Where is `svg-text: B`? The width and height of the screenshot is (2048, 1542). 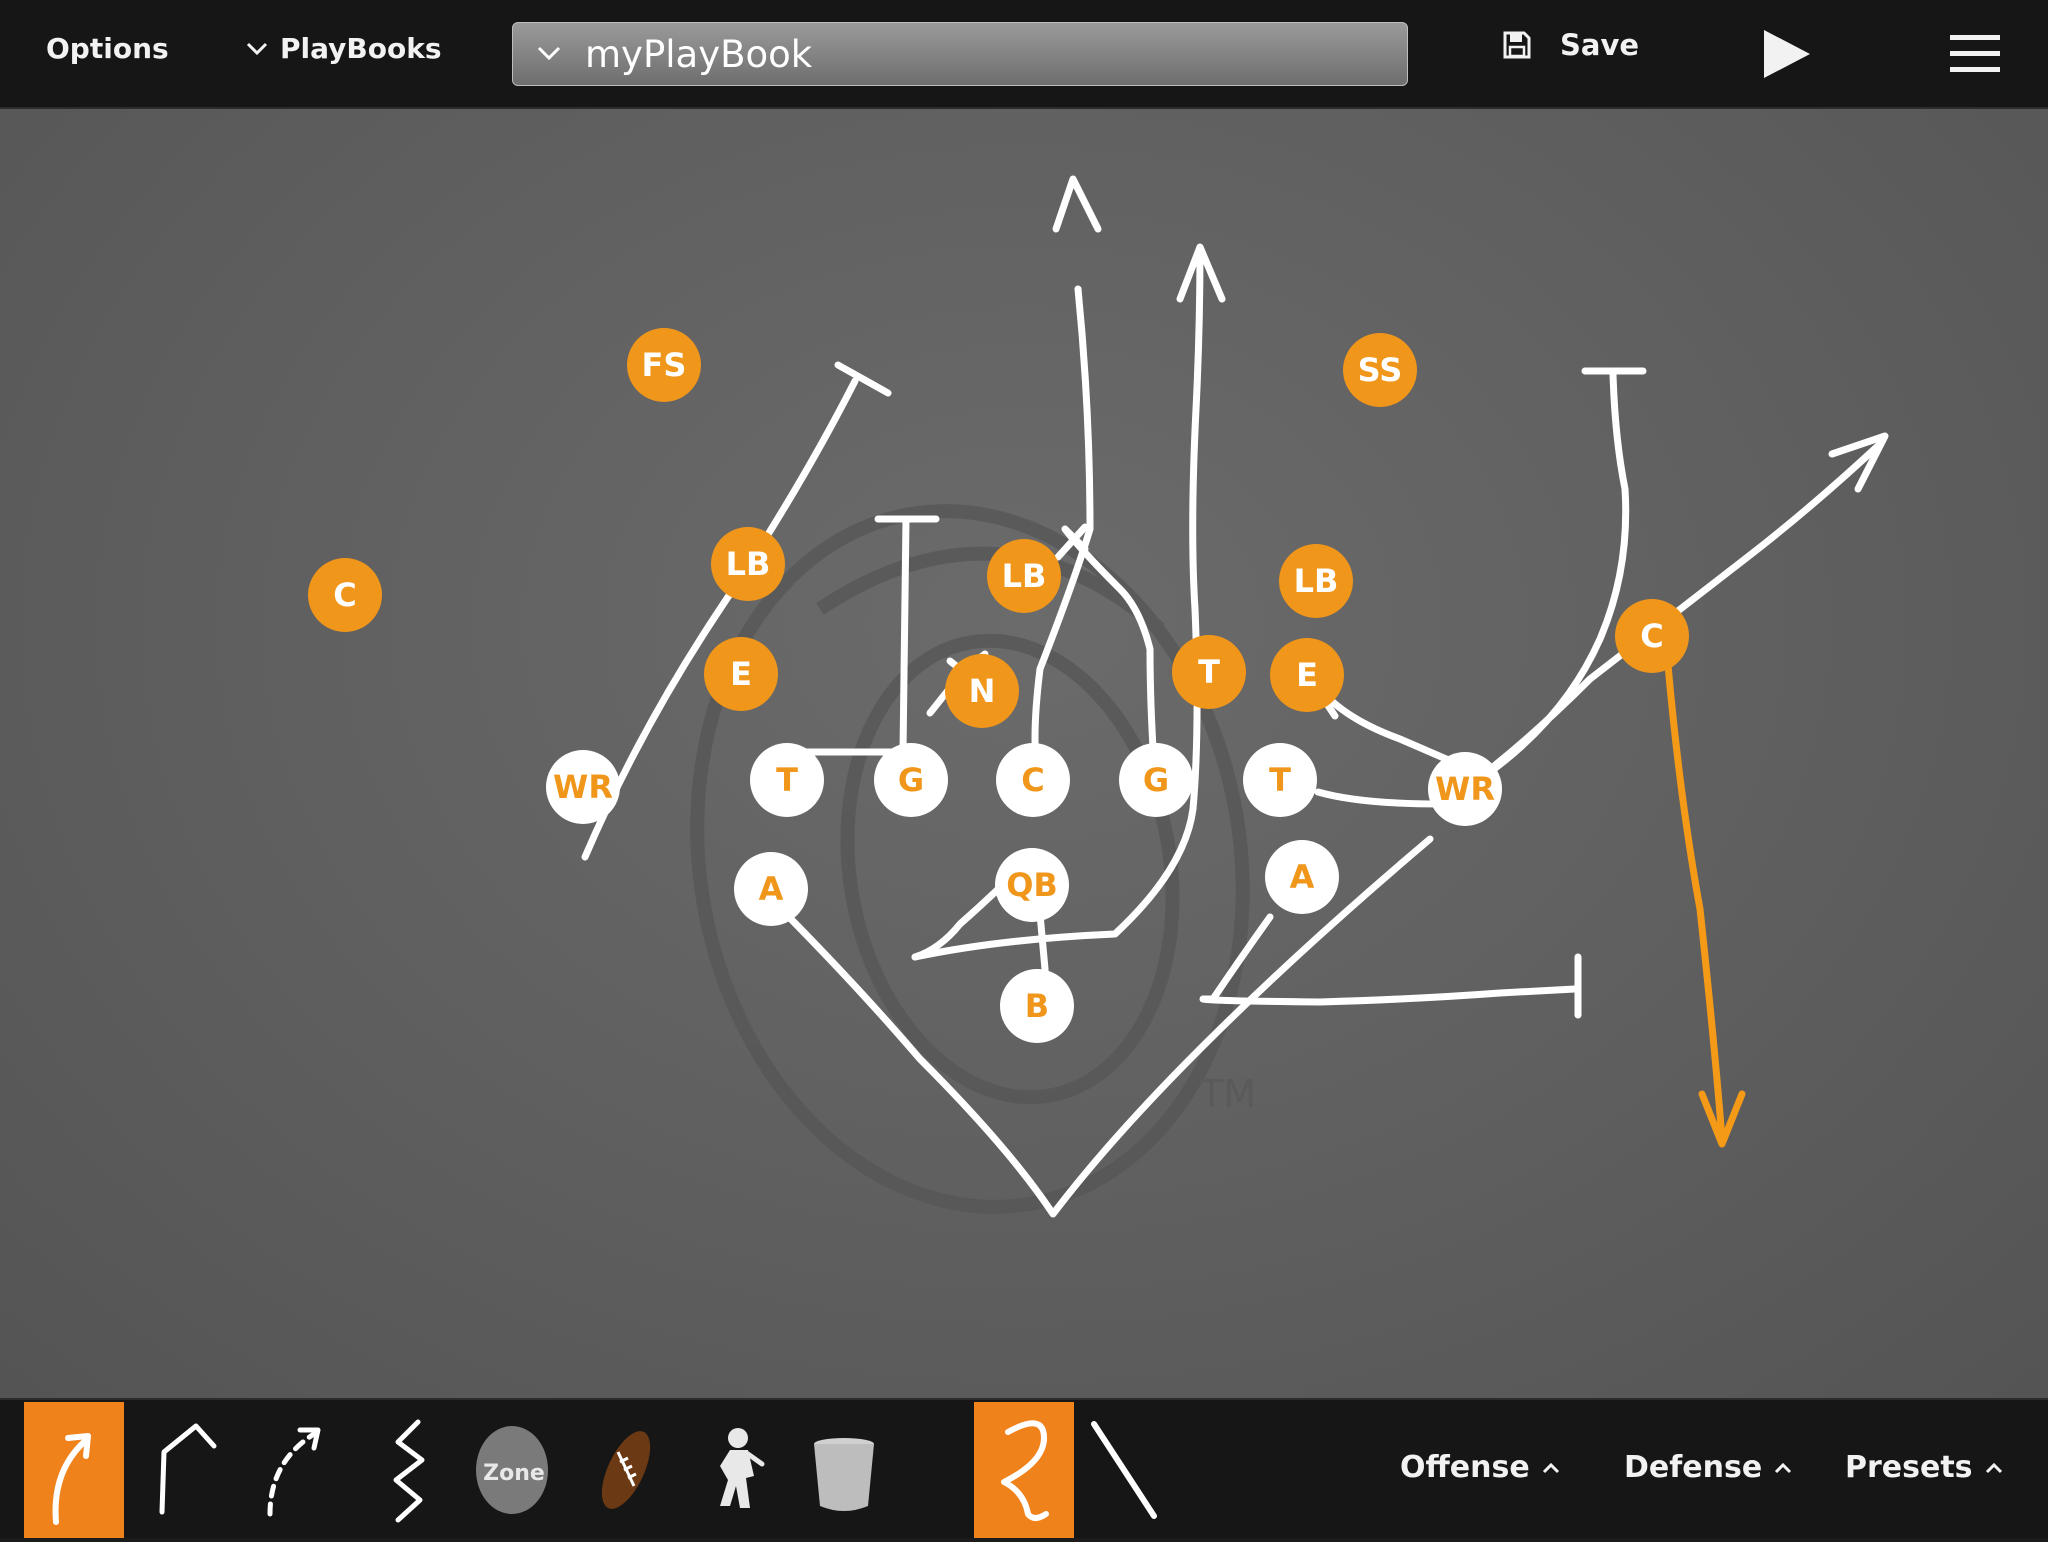
svg-text: B is located at coordinates (1037, 1006).